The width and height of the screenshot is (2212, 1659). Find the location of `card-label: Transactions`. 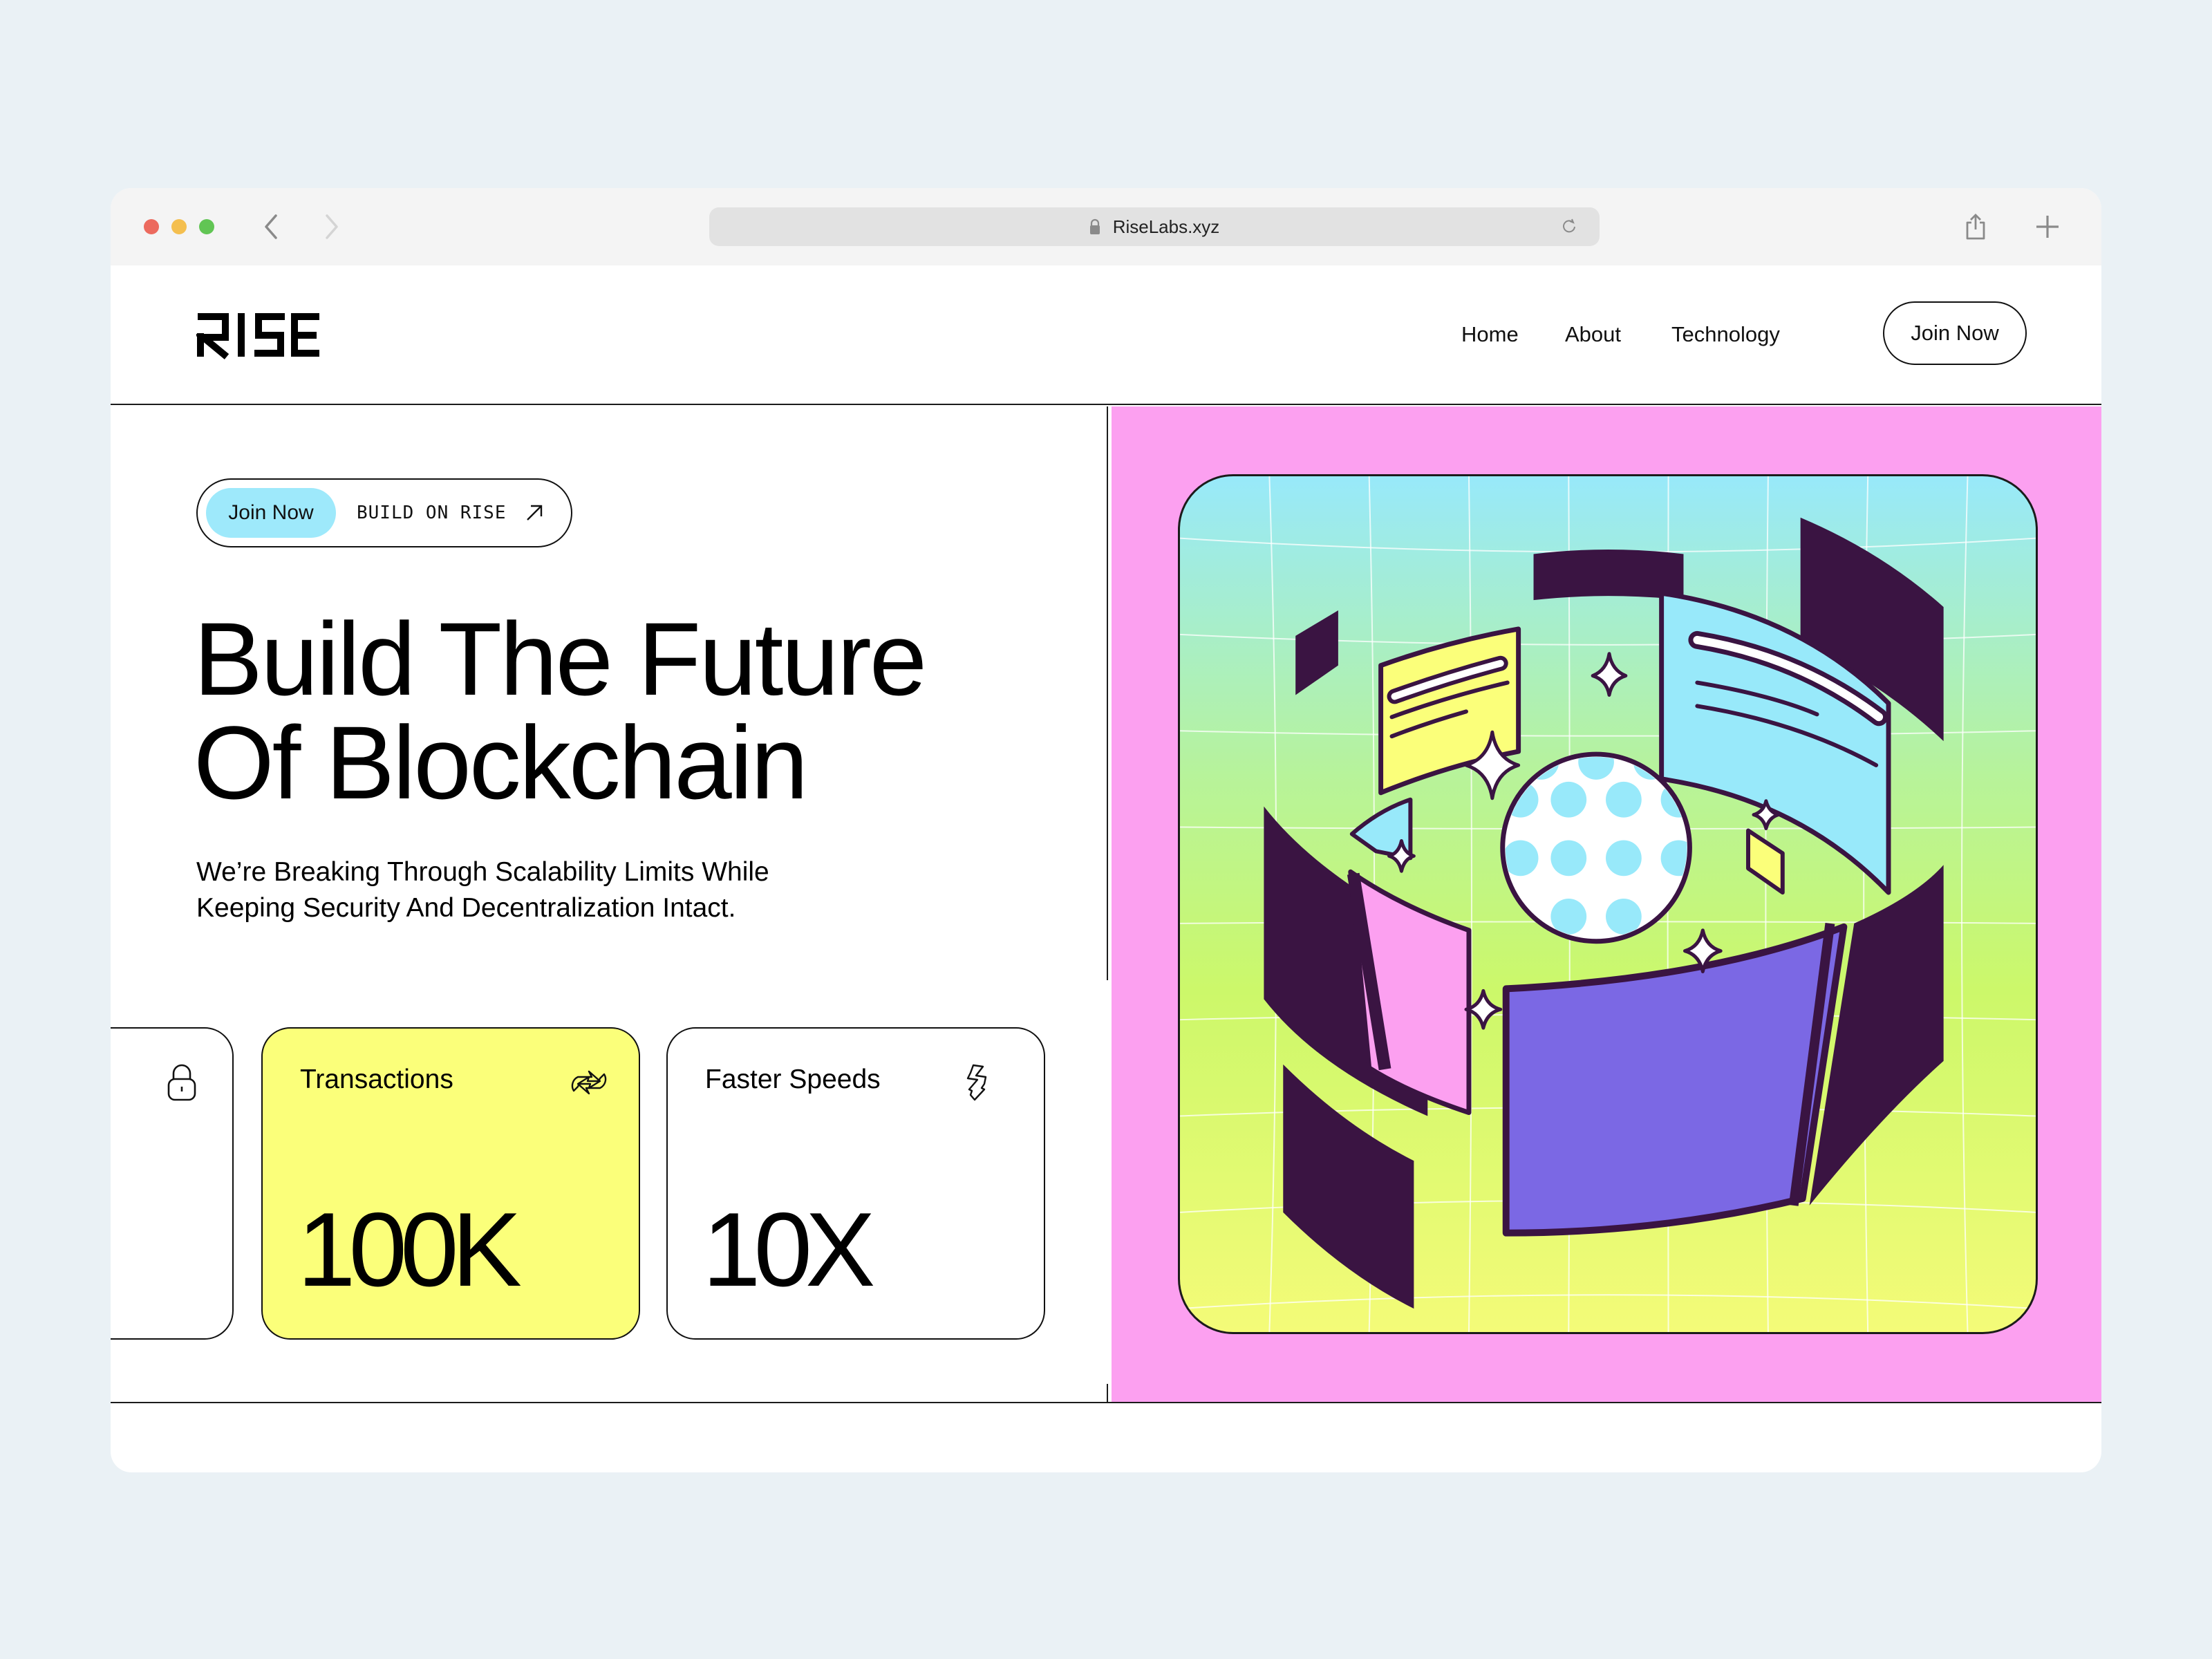

card-label: Transactions is located at coordinates (377, 1079).